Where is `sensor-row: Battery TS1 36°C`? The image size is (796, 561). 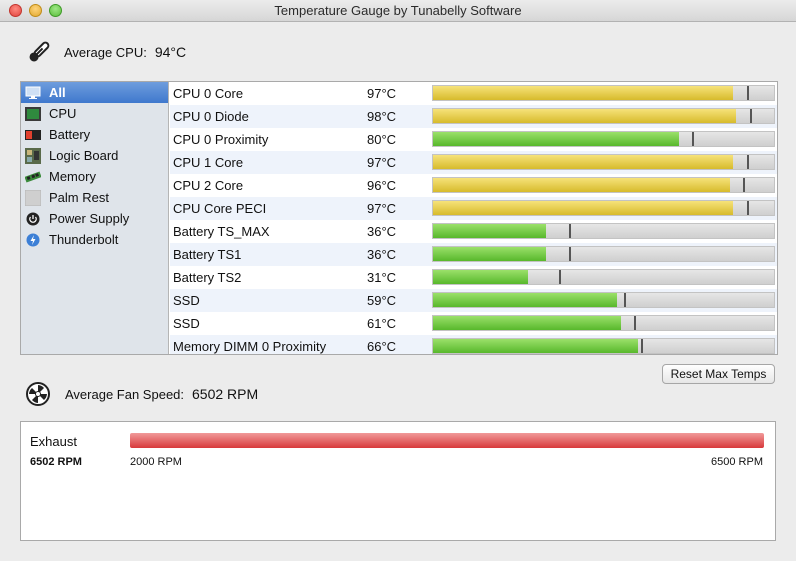
sensor-row: Battery TS1 36°C is located at coordinates (473, 254).